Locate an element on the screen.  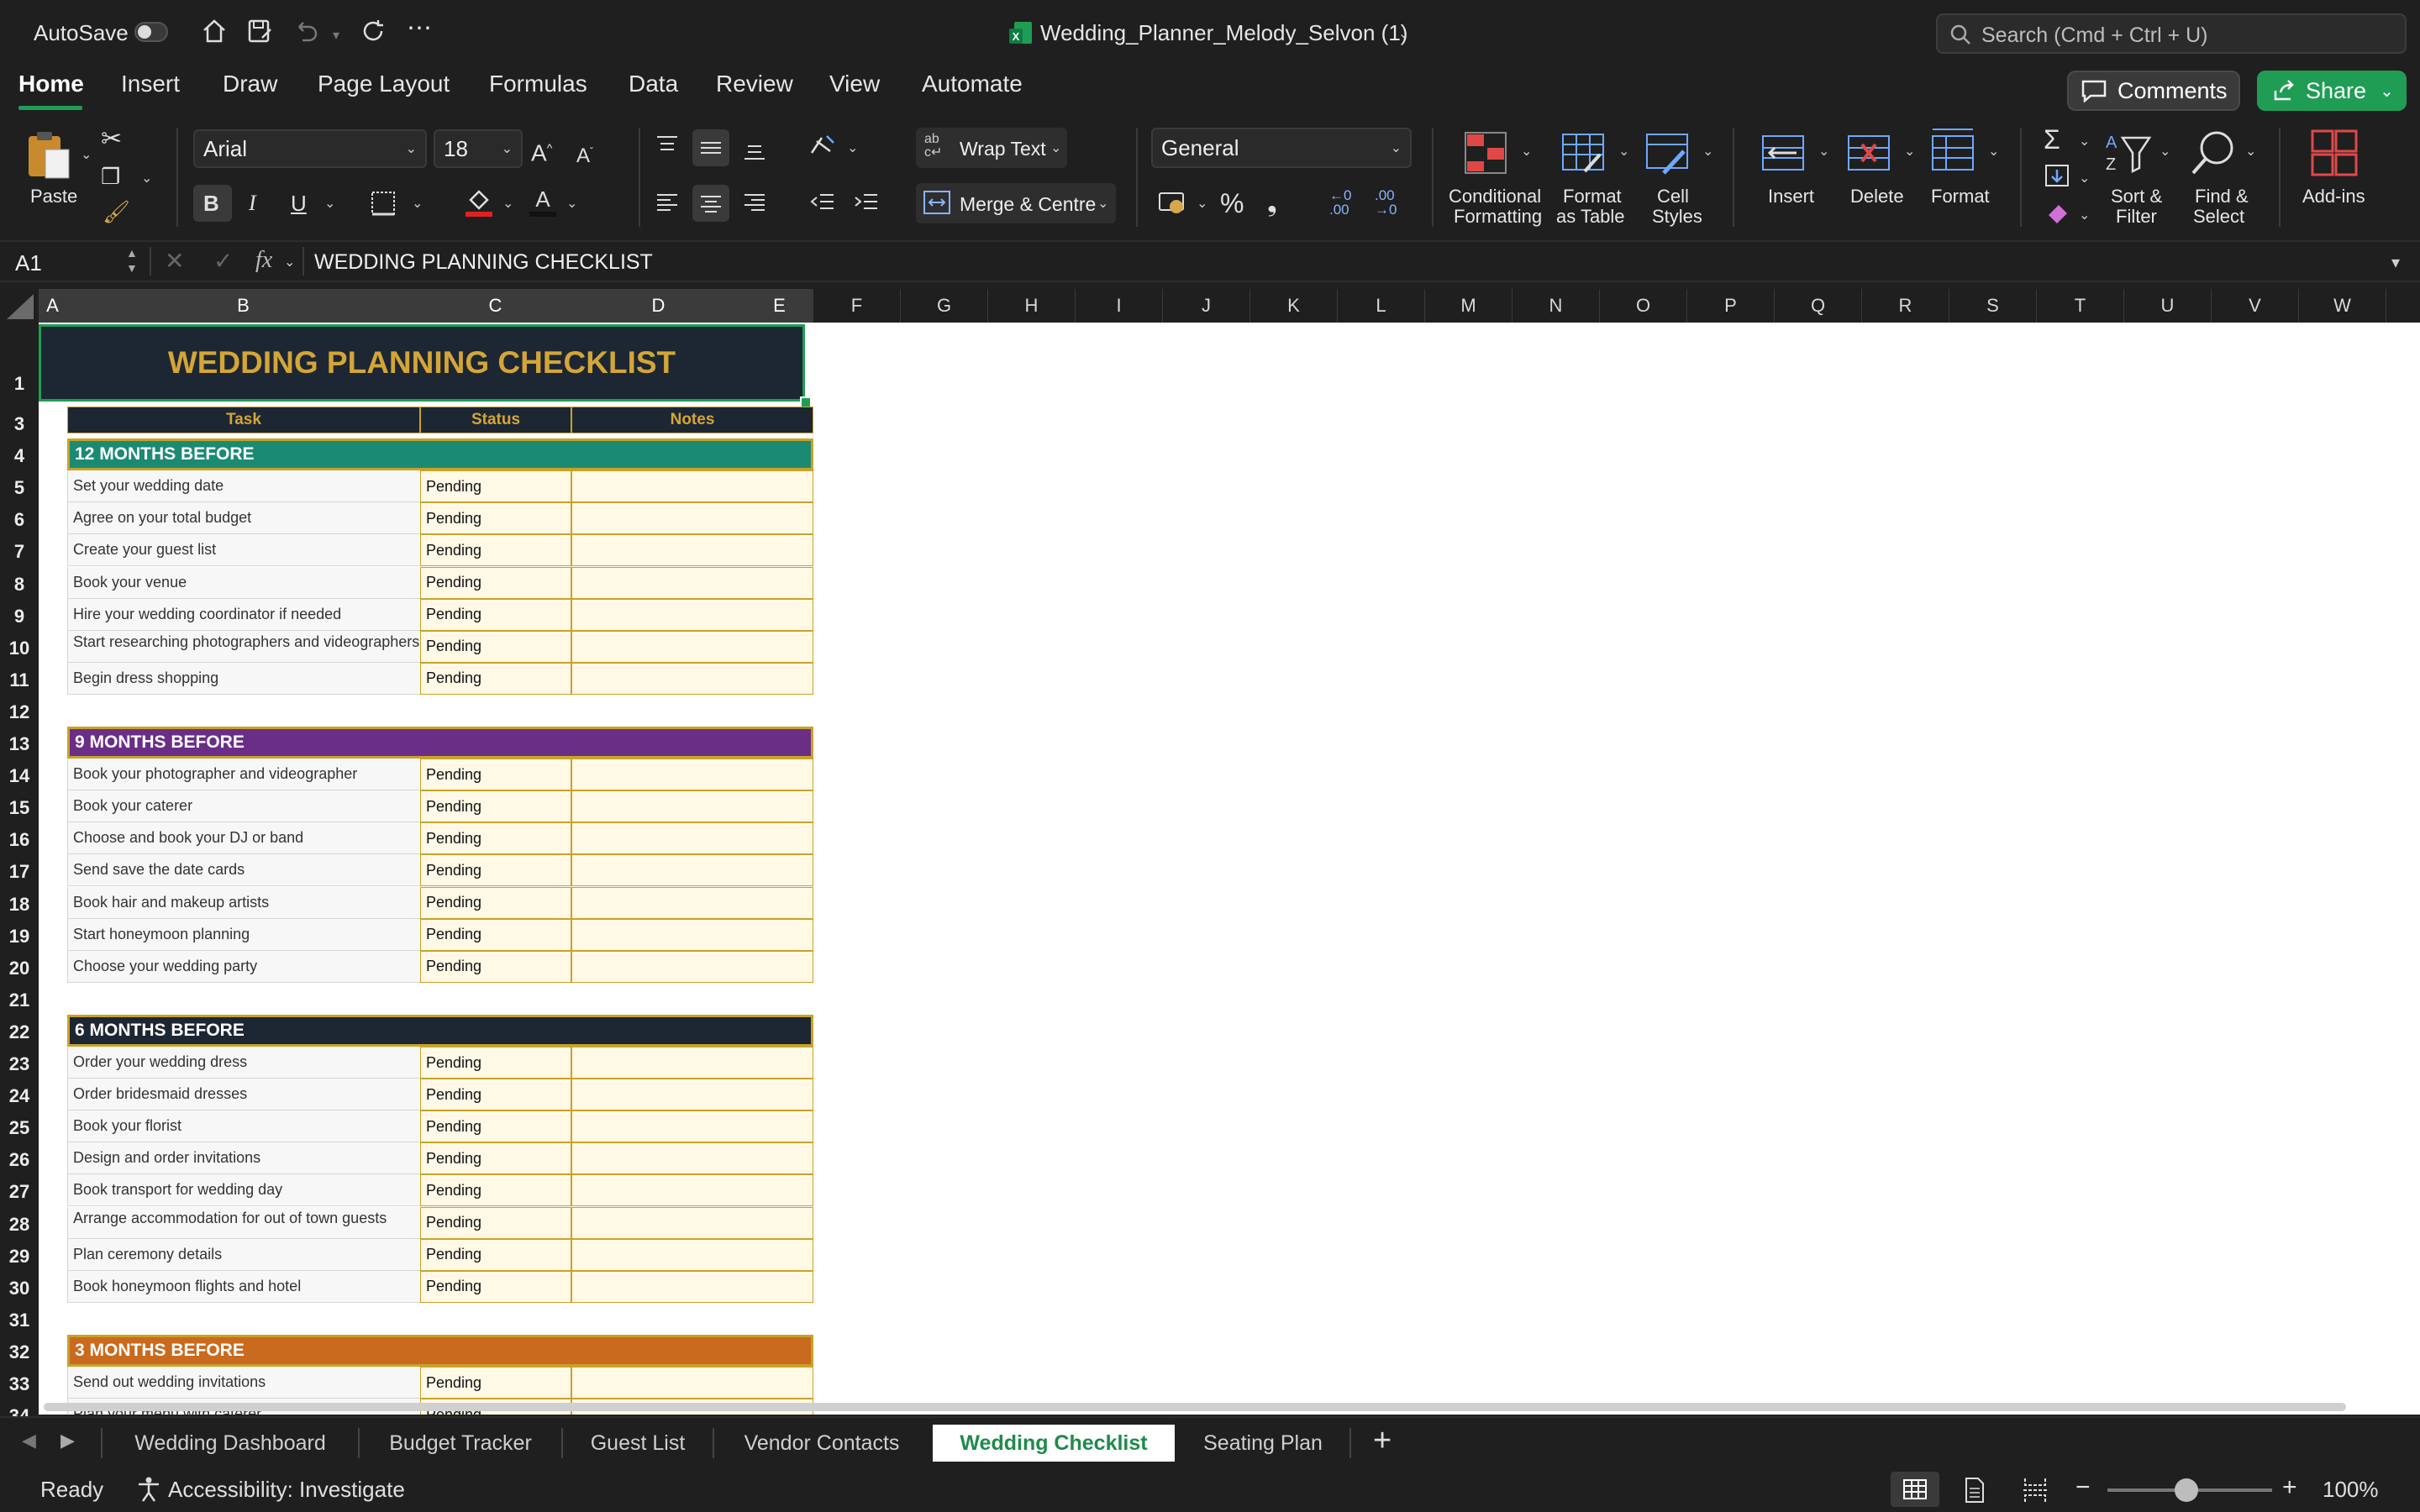
percent-icon: % is located at coordinates (1232, 203).